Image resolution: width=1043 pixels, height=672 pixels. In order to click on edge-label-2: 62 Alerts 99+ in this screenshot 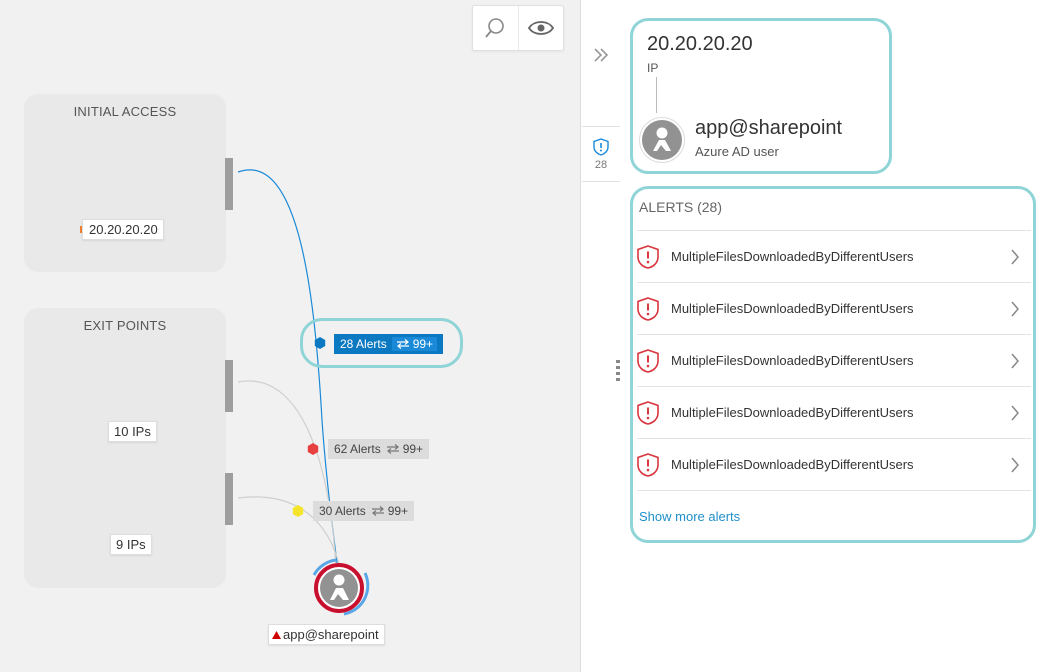, I will do `click(379, 449)`.